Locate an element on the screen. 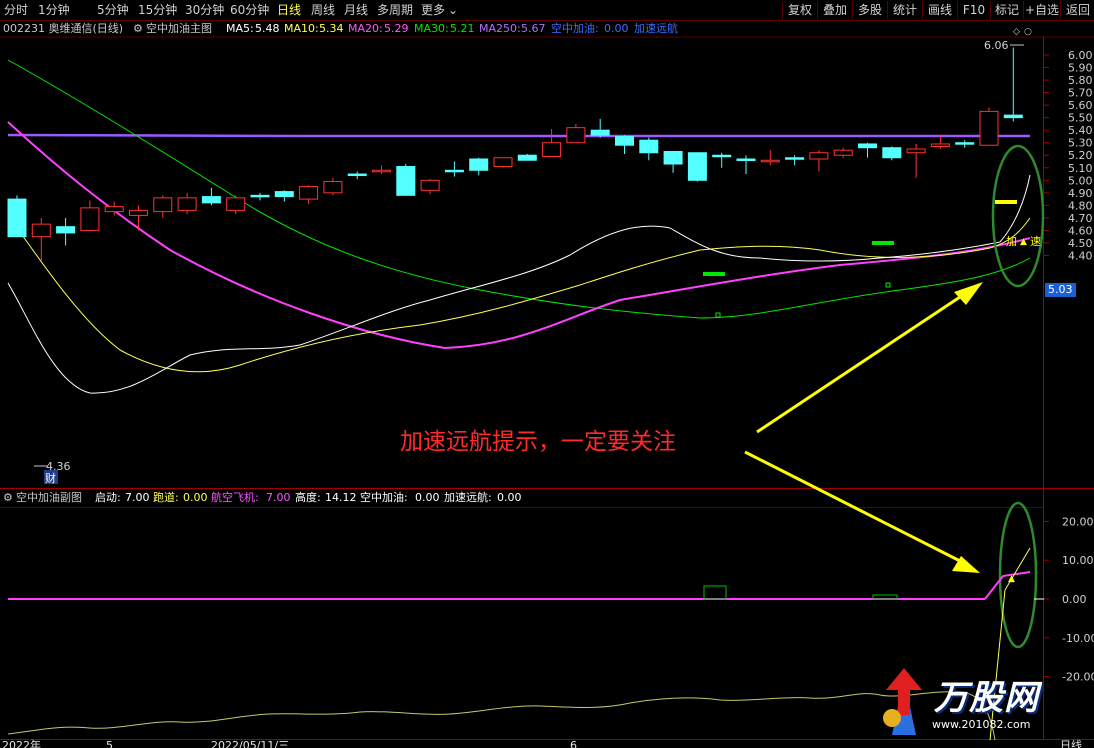 This screenshot has width=1094, height=748. annotation-arrow-upper is located at coordinates (861, 362).